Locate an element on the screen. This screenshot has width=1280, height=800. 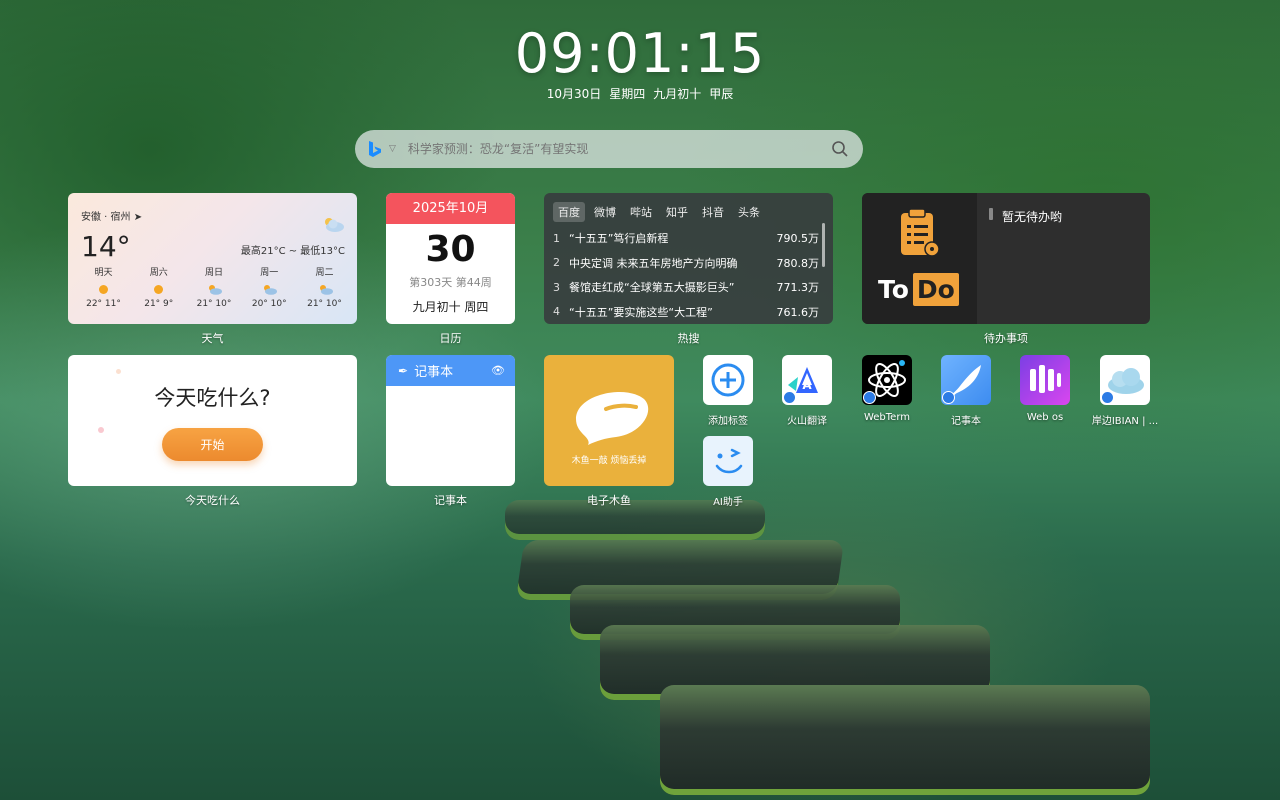
app-label: 火山翻译 is located at coordinates (807, 421).